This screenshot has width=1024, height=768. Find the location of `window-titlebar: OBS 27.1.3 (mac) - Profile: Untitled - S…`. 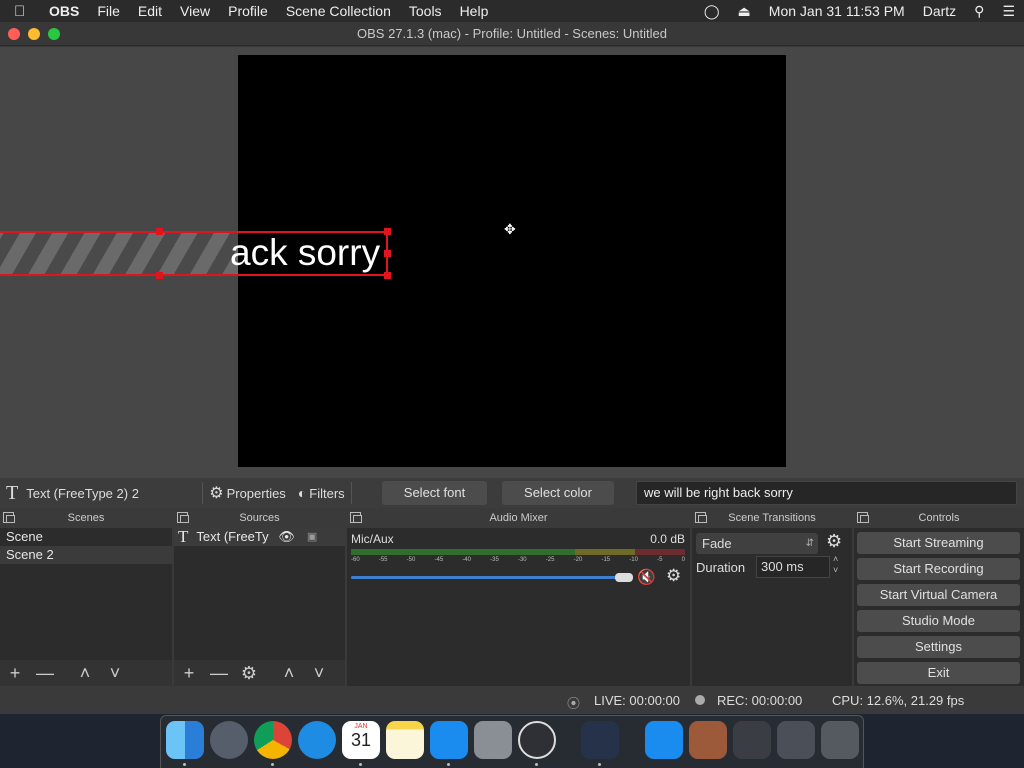

window-titlebar: OBS 27.1.3 (mac) - Profile: Untitled - S… is located at coordinates (512, 34).